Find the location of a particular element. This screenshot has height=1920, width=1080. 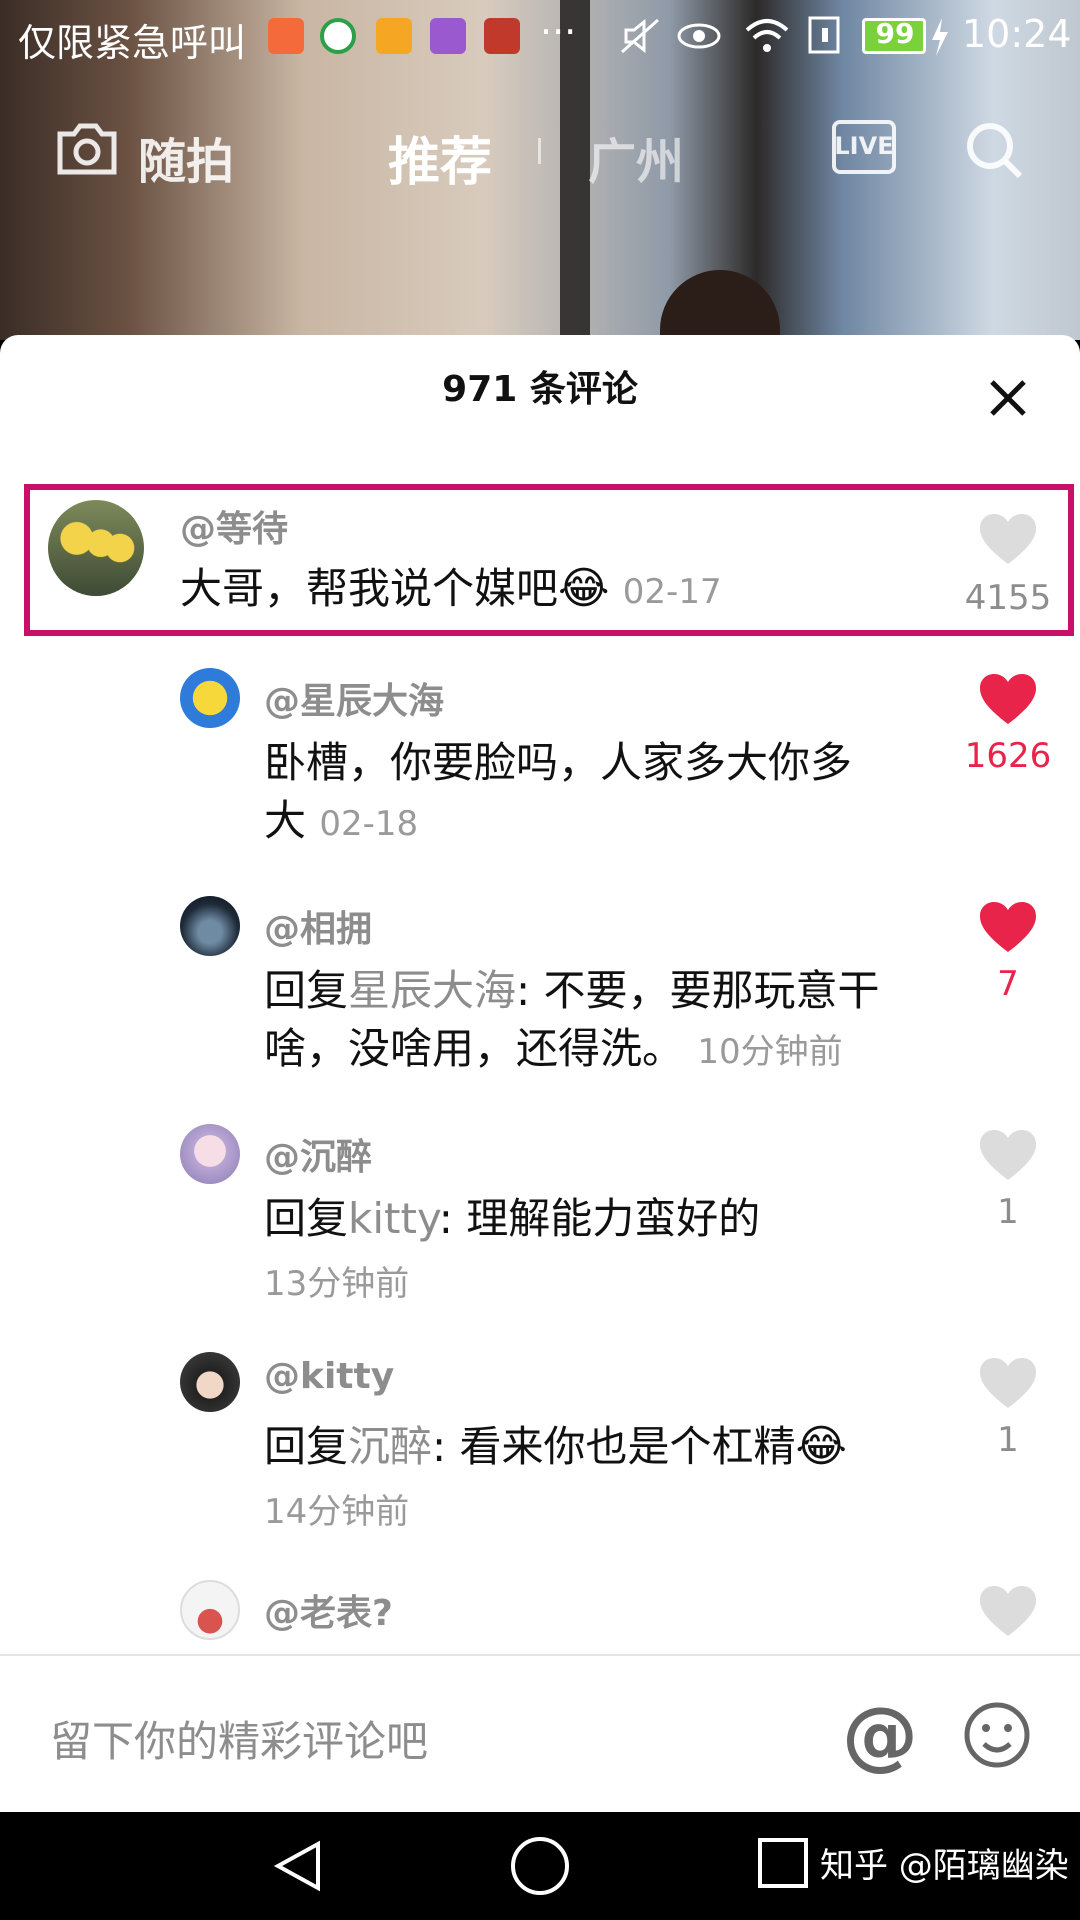

comment-text: 回复kitty: 理解能力蛮好的 is located at coordinates (512, 1219).